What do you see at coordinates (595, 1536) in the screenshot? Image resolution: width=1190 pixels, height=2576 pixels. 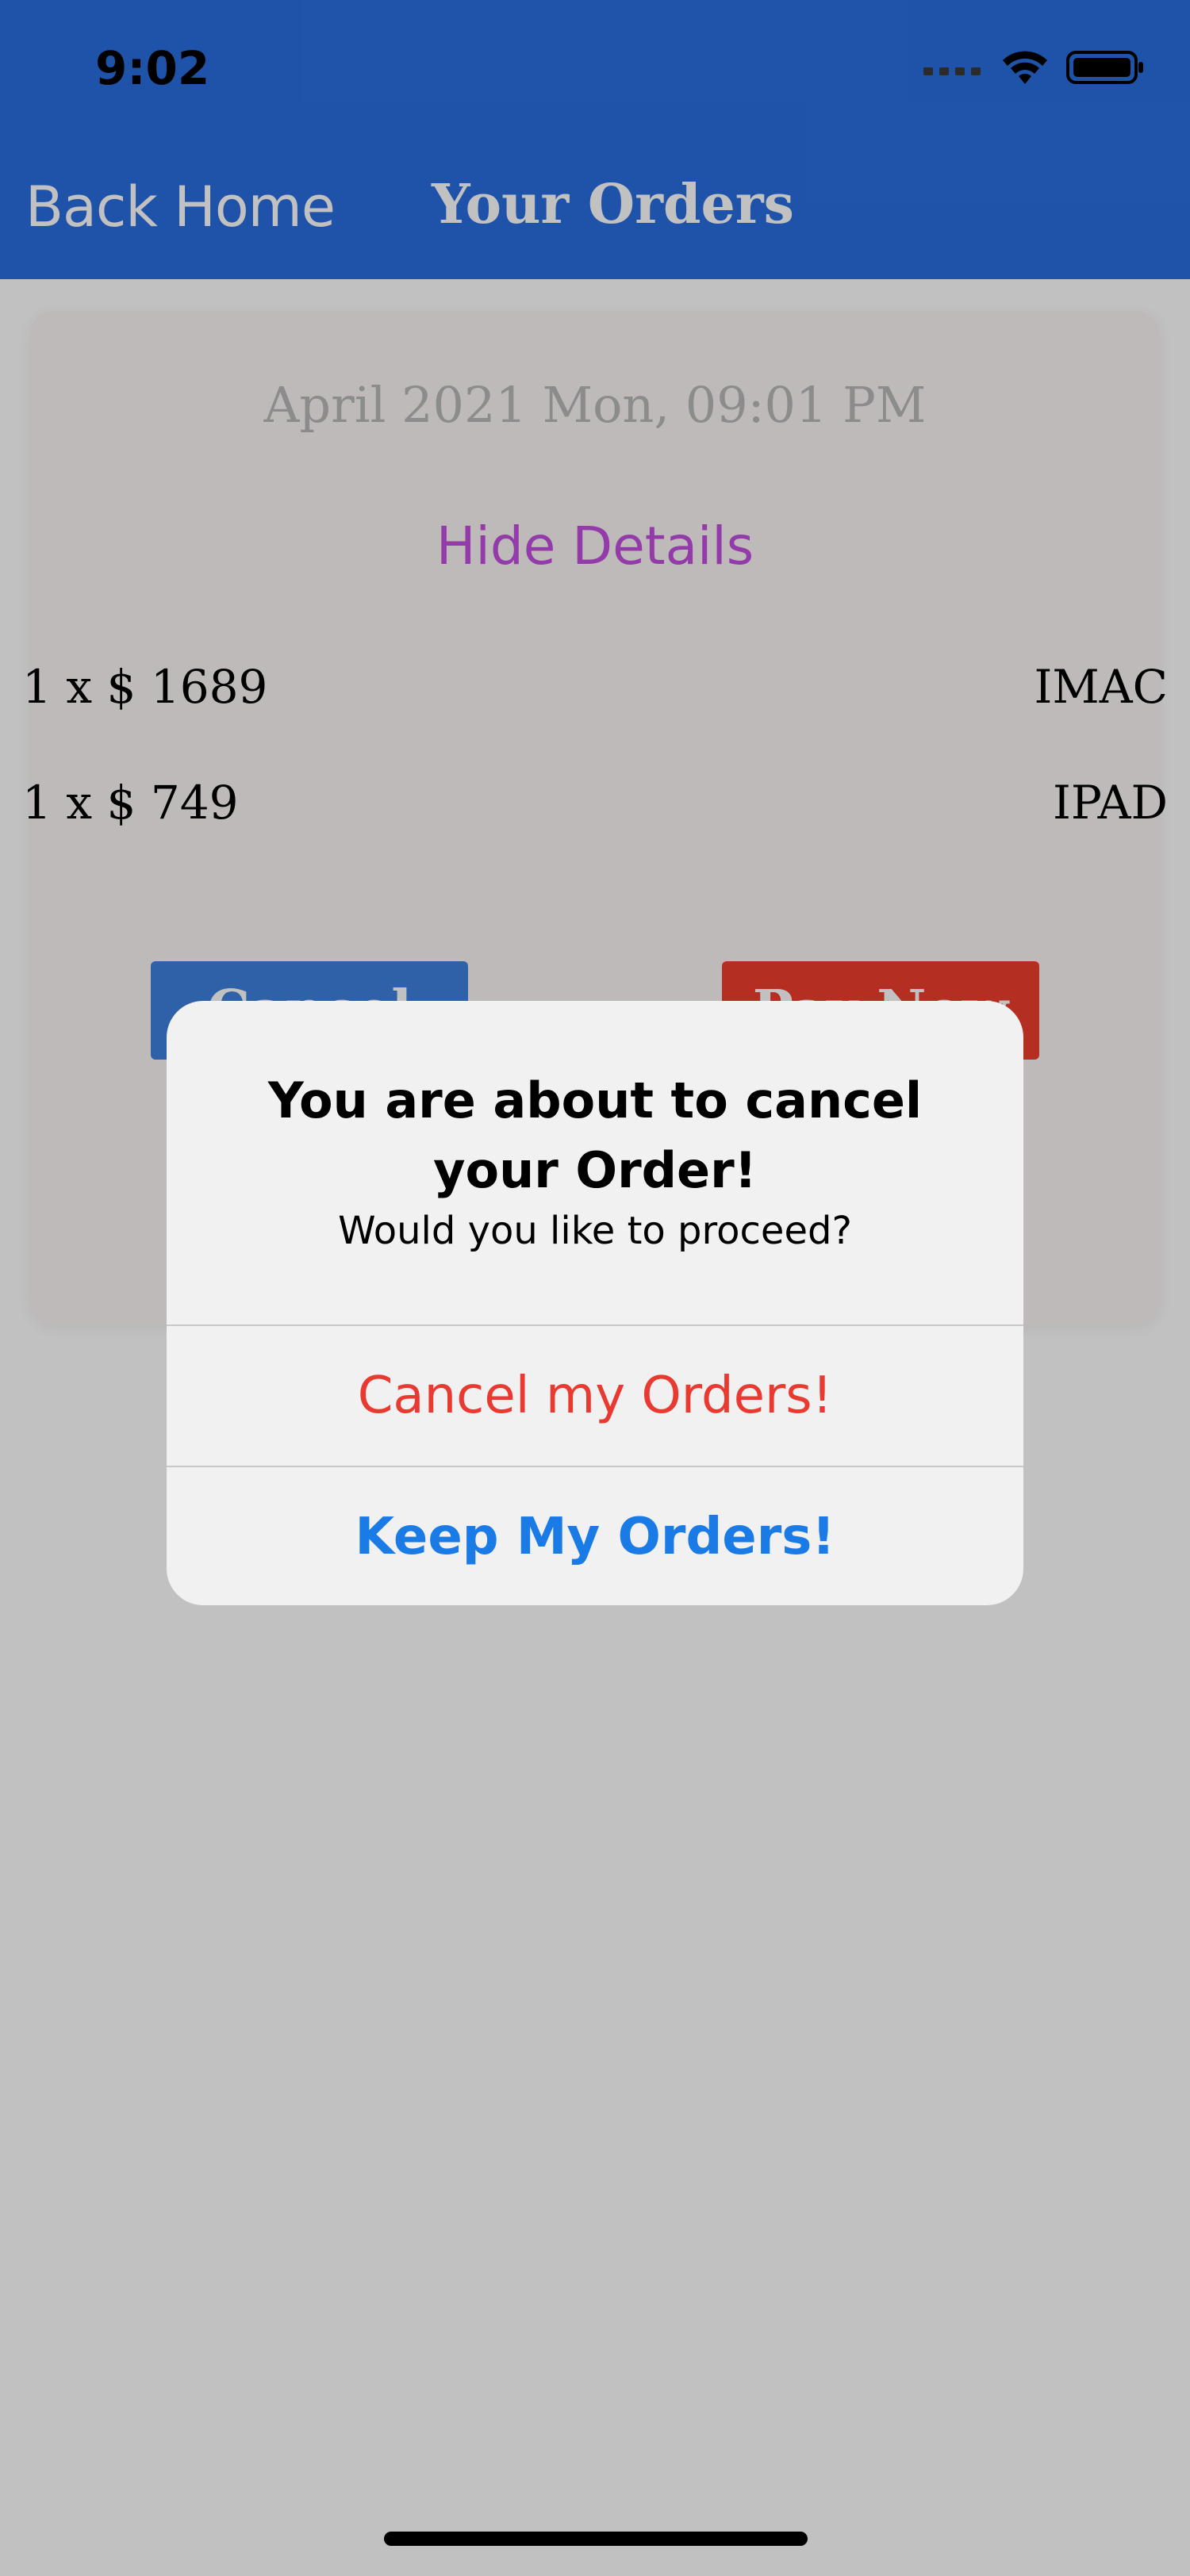 I see `keep-my-orders-button: Keep My Orders!` at bounding box center [595, 1536].